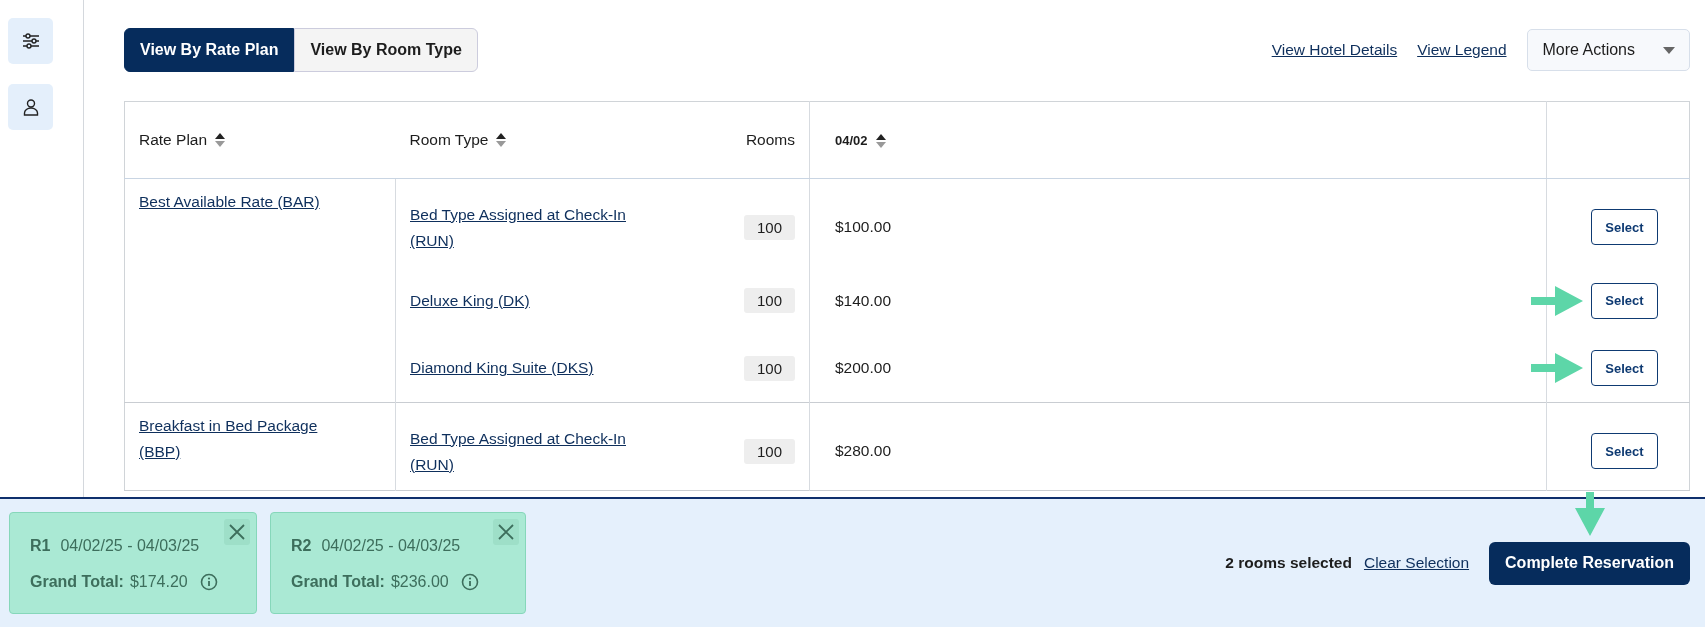 The width and height of the screenshot is (1705, 627). What do you see at coordinates (535, 300) in the screenshot?
I see `room-type-link: Deluxe King (DK)` at bounding box center [535, 300].